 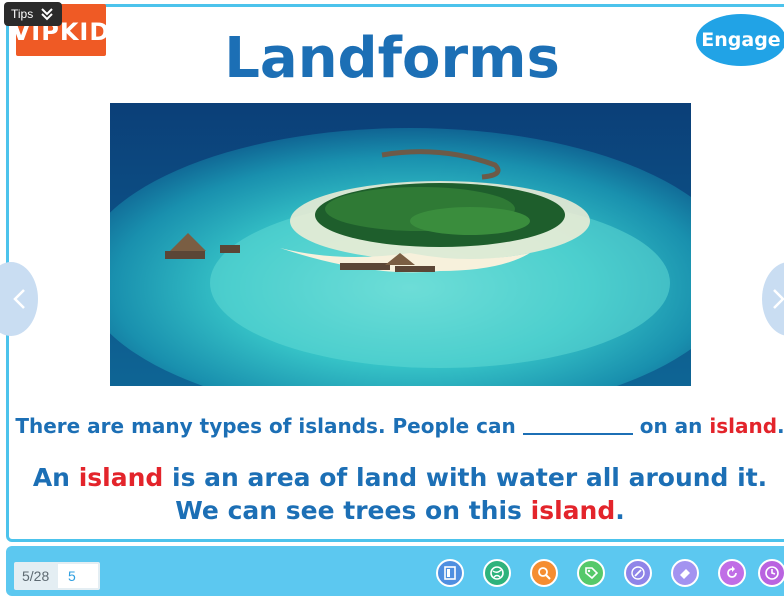 I want to click on globe-tool-button, so click(x=497, y=573).